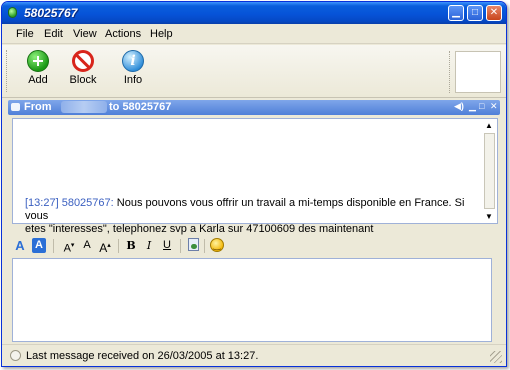 The image size is (510, 370). What do you see at coordinates (105, 246) in the screenshot?
I see `grow-font-button: A▴` at bounding box center [105, 246].